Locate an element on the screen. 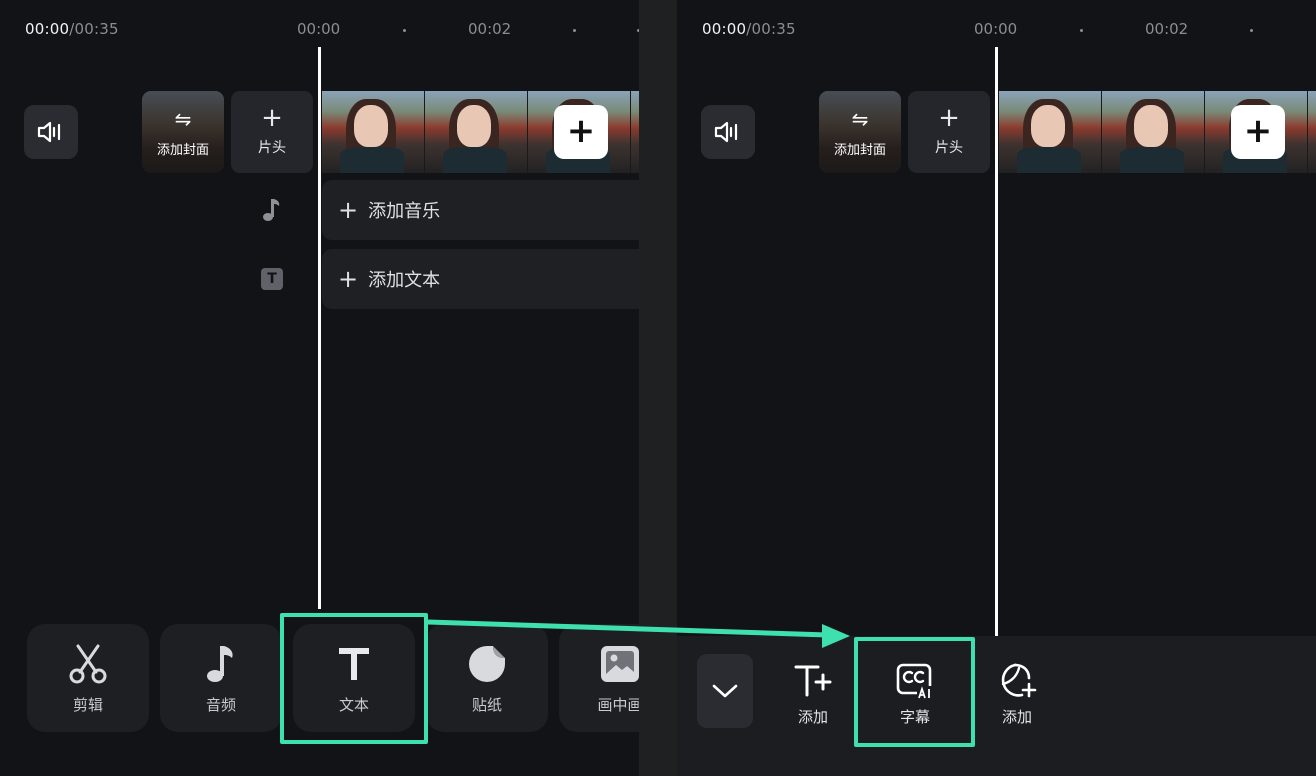 This screenshot has height=776, width=1316. sticker-icon is located at coordinates (487, 664).